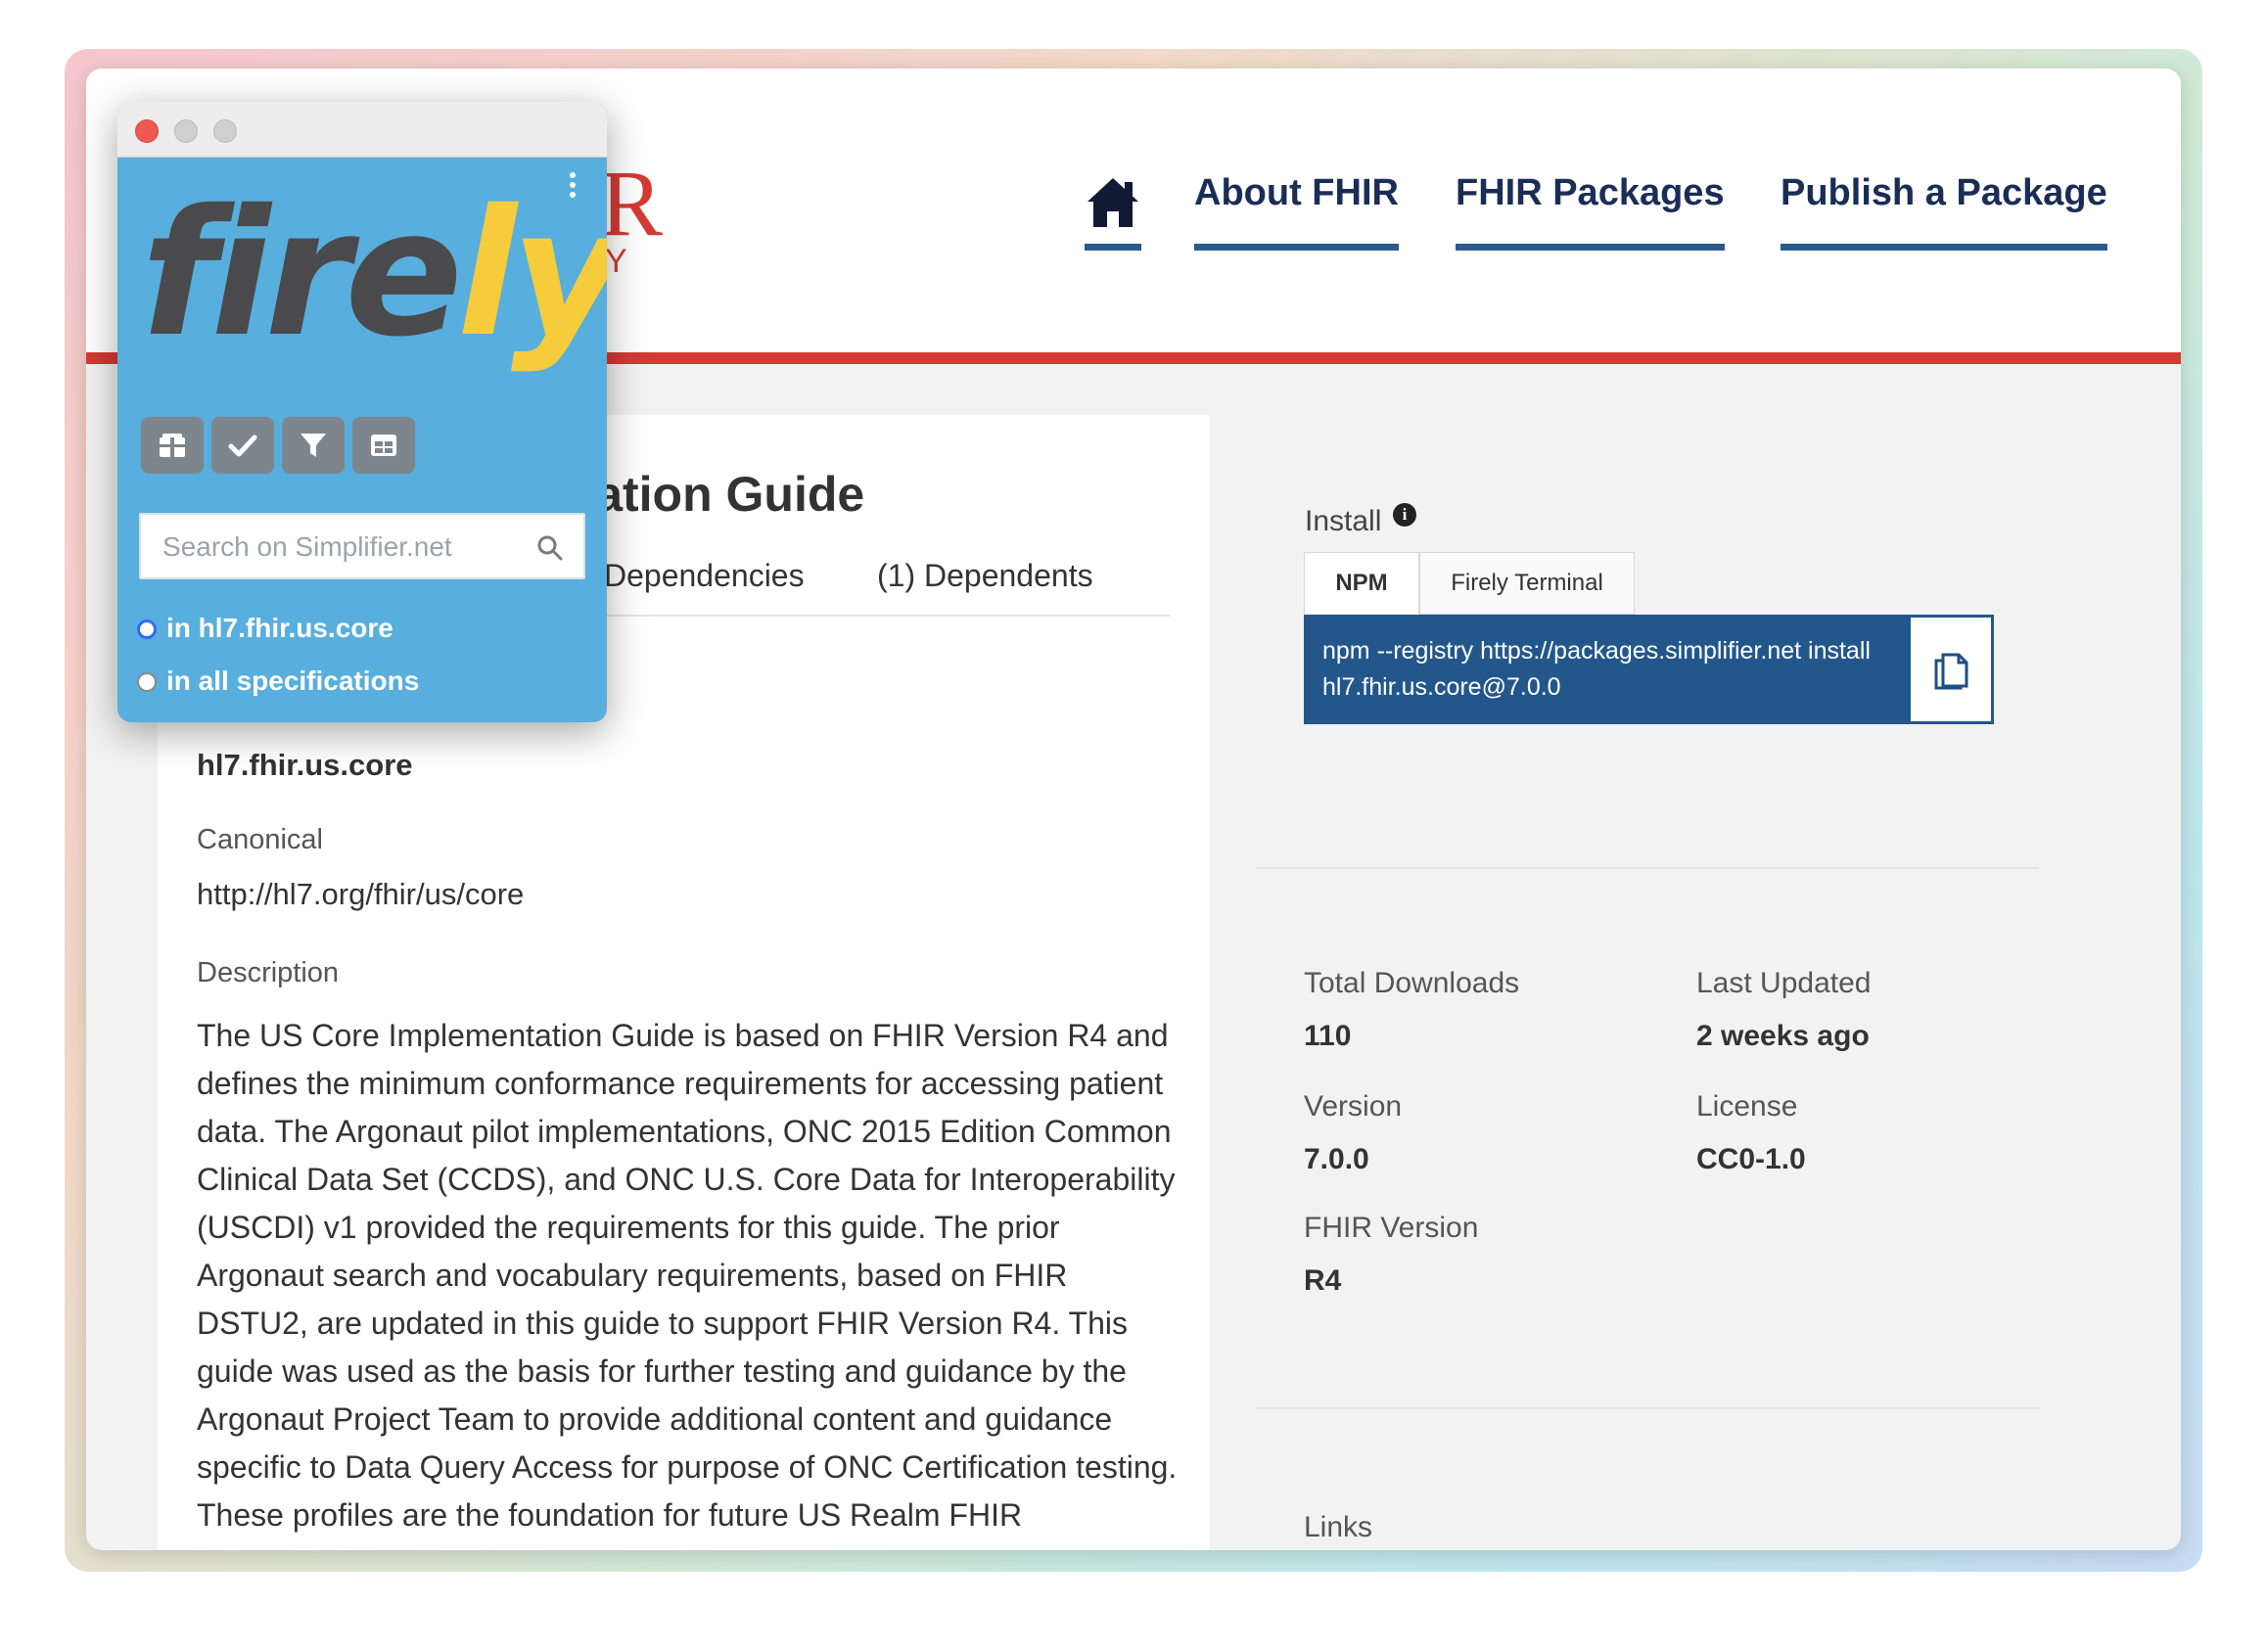 The width and height of the screenshot is (2267, 1652). What do you see at coordinates (1784, 983) in the screenshot?
I see `last-updated-label: Last Updated` at bounding box center [1784, 983].